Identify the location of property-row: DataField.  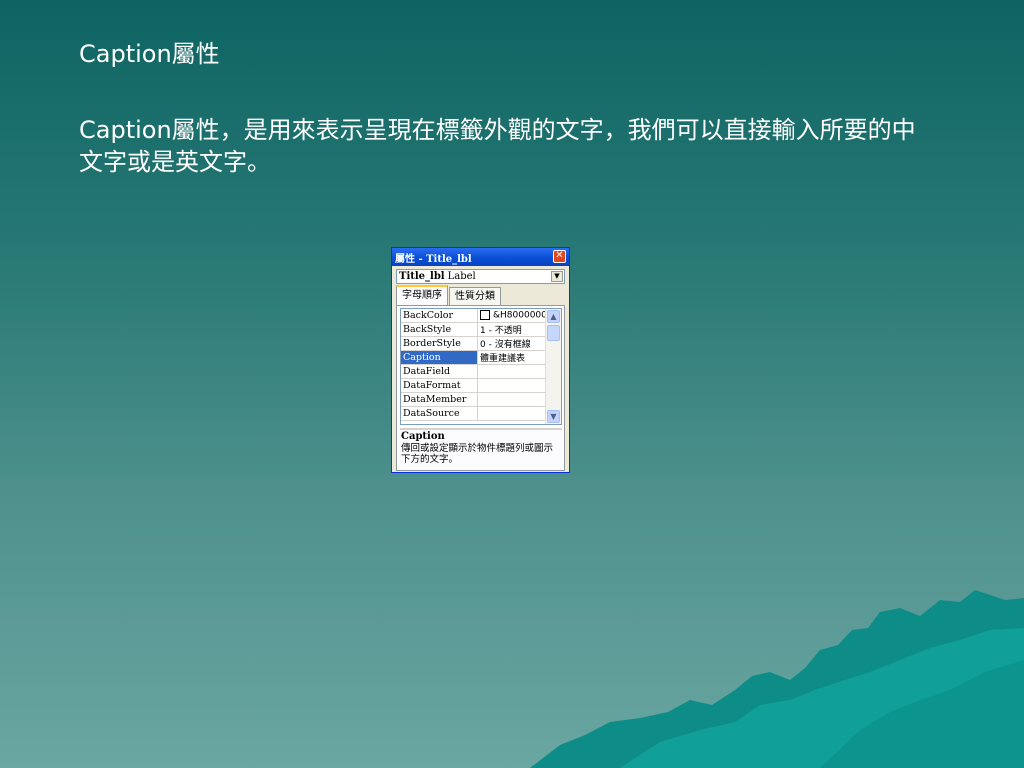
(473, 371).